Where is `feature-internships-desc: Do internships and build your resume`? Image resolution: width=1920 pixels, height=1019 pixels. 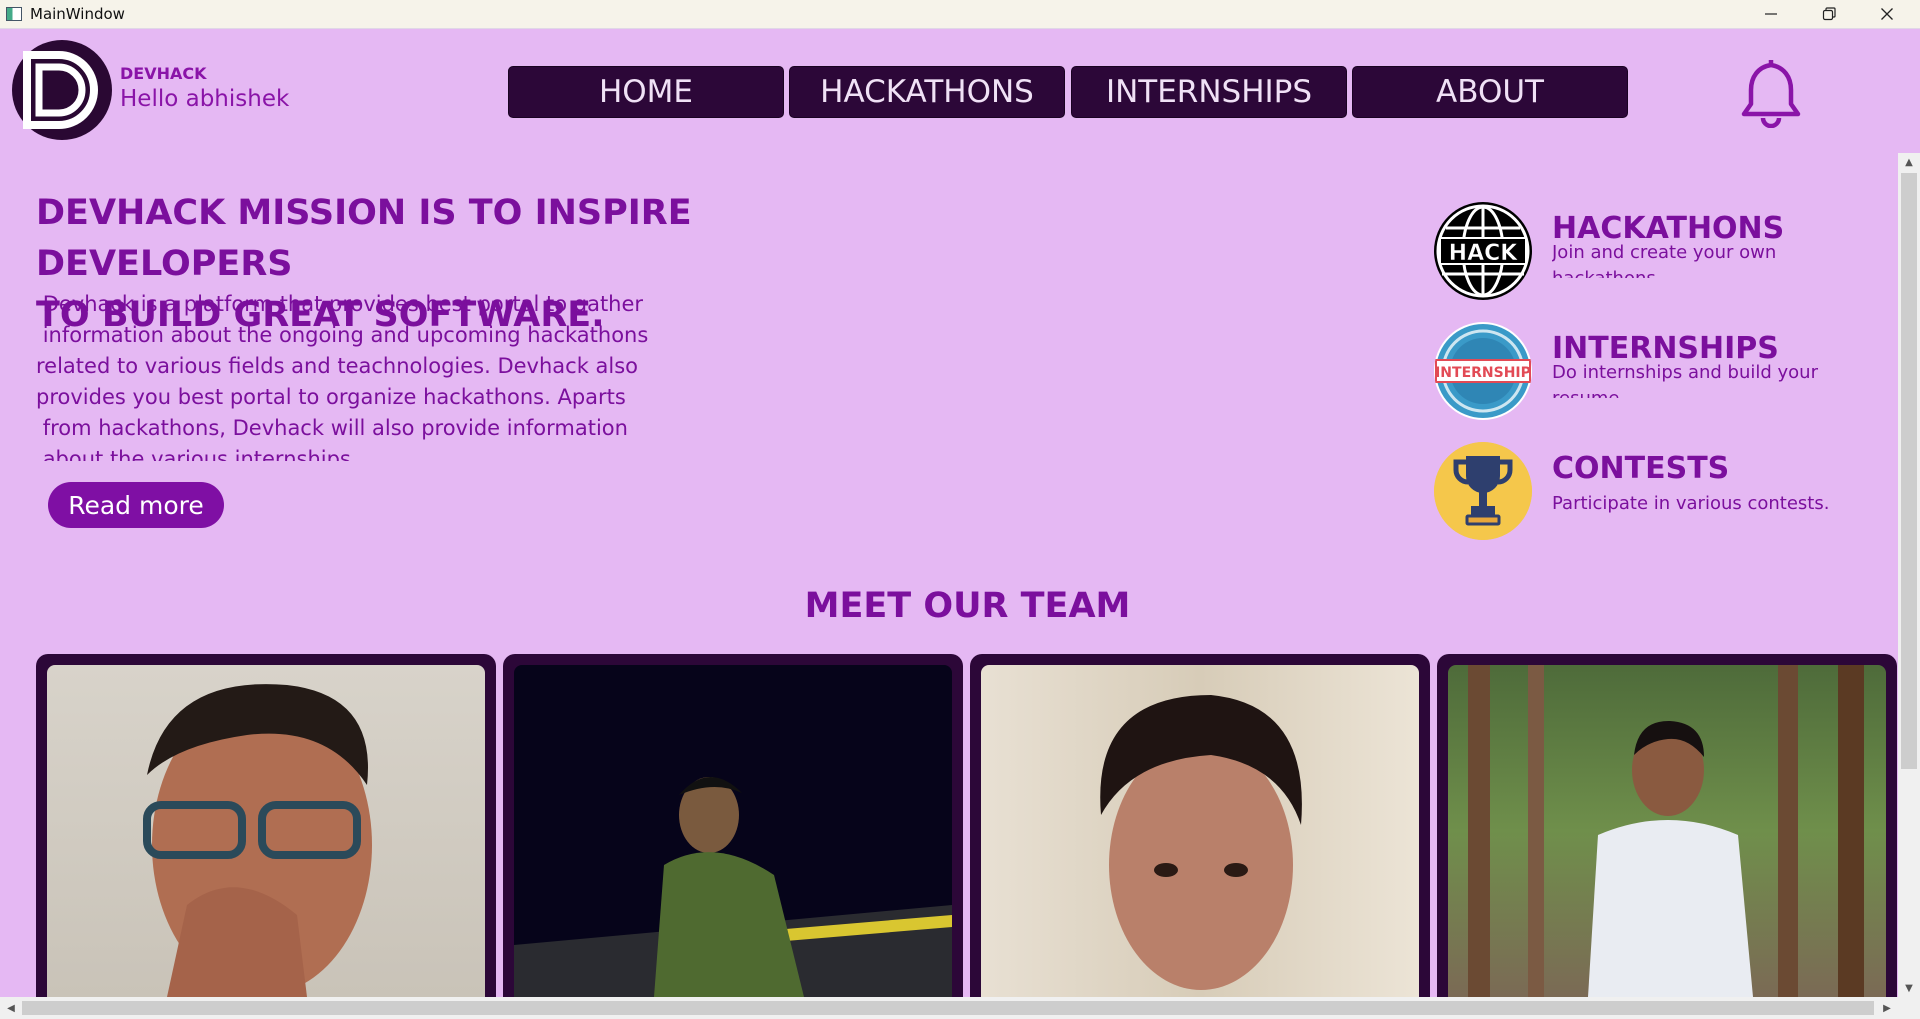
feature-internships-desc: Do internships and build your resume is located at coordinates (1685, 380).